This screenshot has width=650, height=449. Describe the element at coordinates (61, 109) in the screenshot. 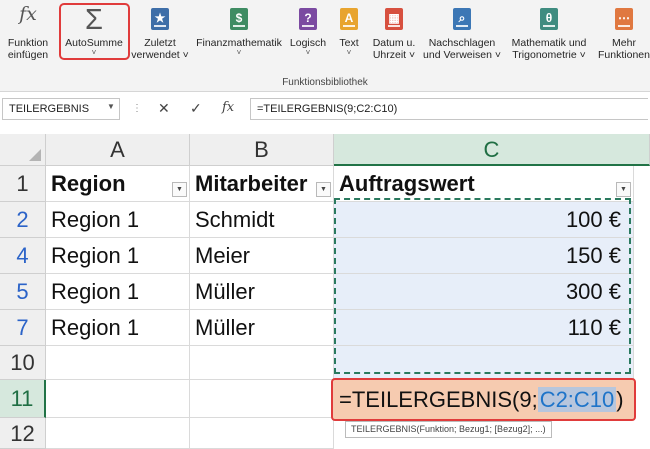

I see `name-box: TEILERGEBNIS` at that location.